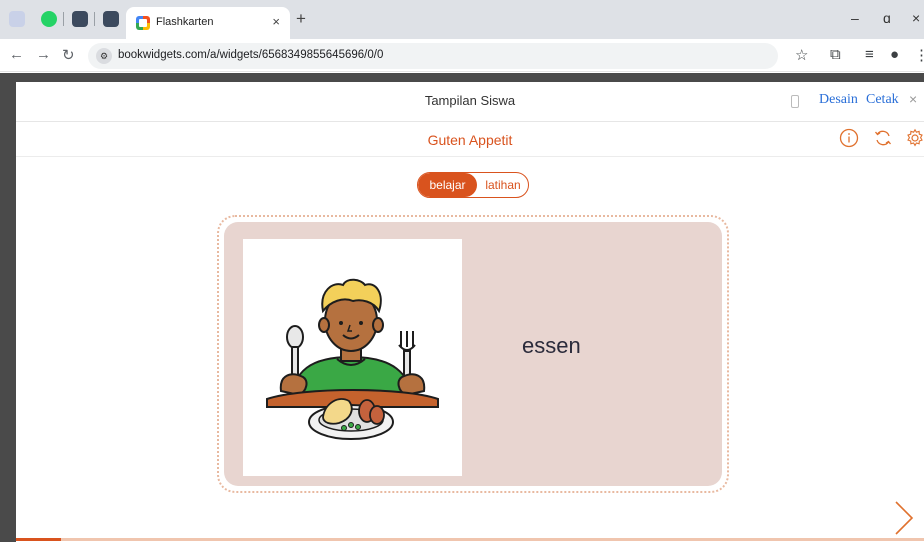  Describe the element at coordinates (276, 21) in the screenshot. I see `tab-close-button: ×` at that location.